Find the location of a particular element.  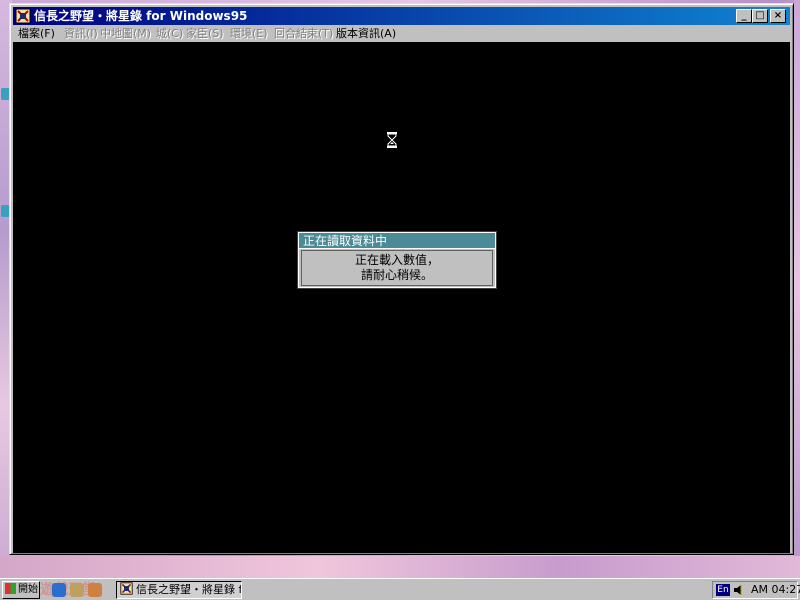

menu-castle: 城(C) is located at coordinates (169, 34).